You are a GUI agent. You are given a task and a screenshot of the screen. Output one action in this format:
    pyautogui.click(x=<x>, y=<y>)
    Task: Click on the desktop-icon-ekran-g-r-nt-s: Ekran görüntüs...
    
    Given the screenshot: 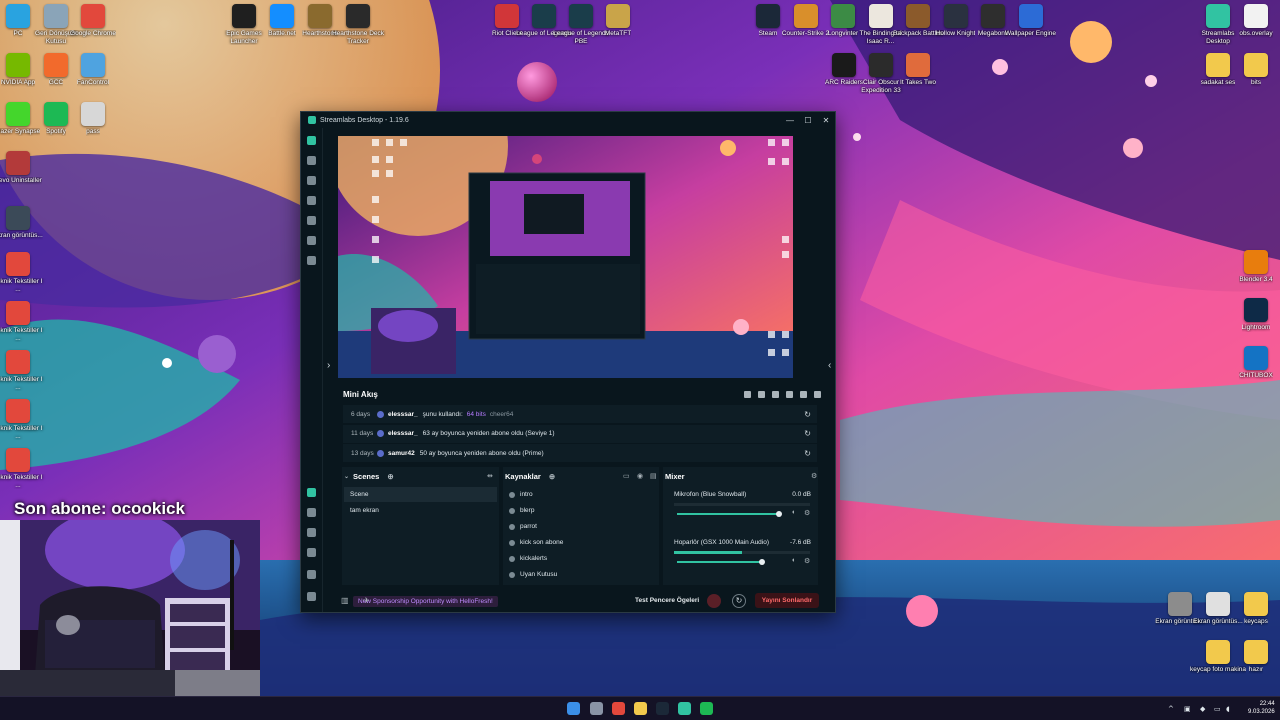 What is the action you would take?
    pyautogui.click(x=23, y=223)
    